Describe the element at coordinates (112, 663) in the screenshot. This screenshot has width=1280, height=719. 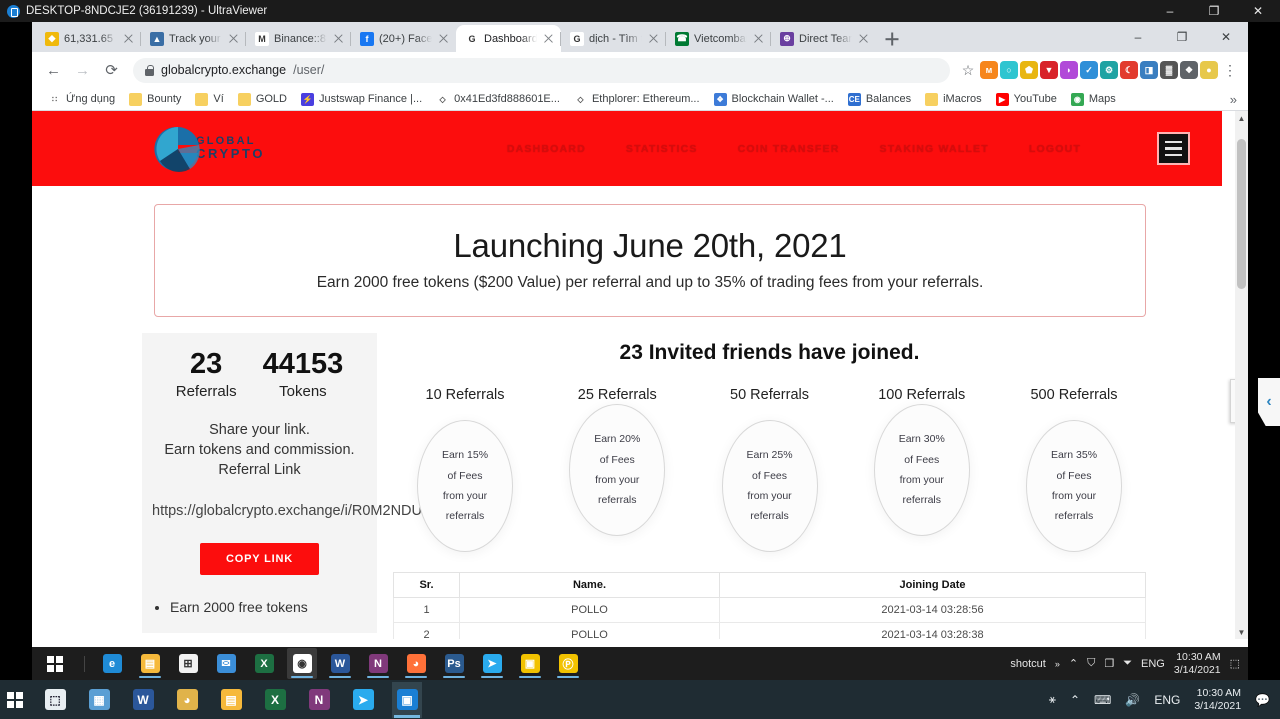
I see `edge-icon: e` at that location.